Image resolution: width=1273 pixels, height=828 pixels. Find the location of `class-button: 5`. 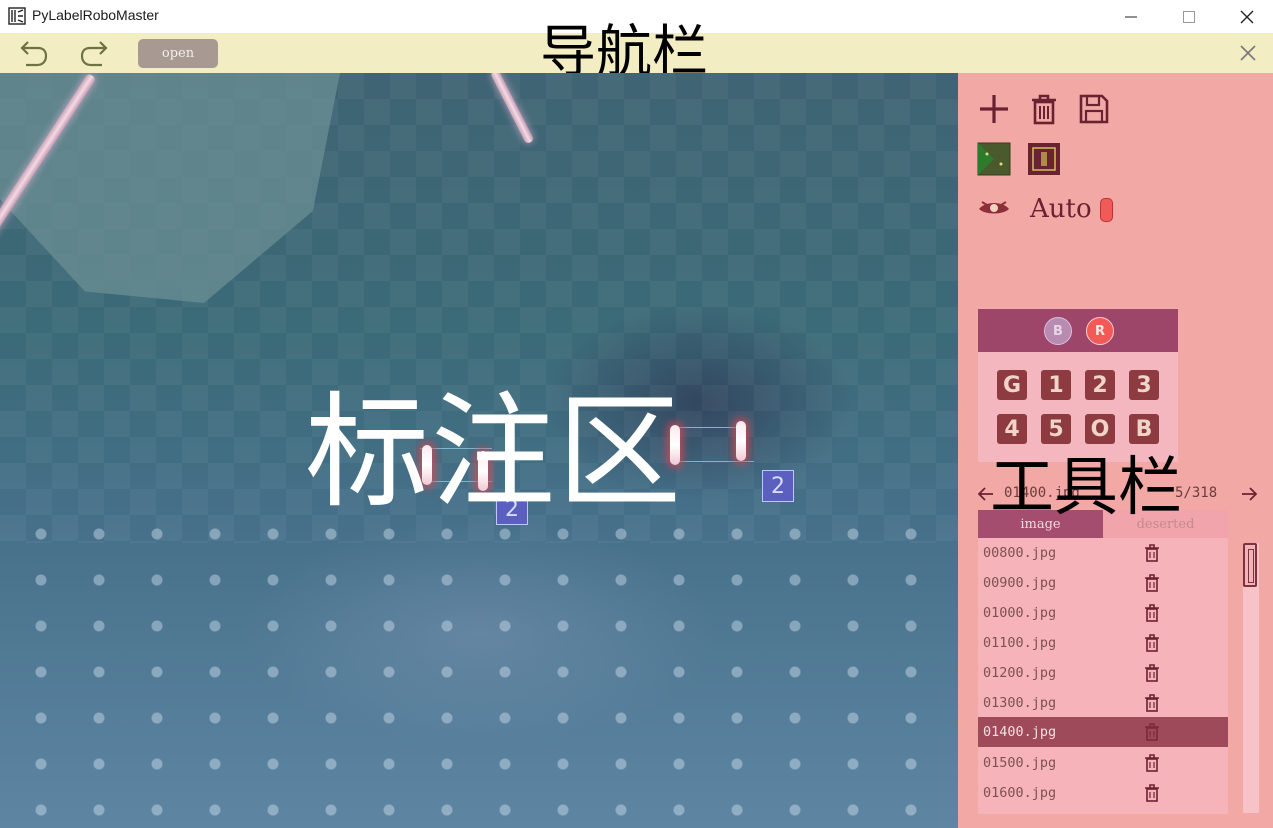

class-button: 5 is located at coordinates (1056, 429).